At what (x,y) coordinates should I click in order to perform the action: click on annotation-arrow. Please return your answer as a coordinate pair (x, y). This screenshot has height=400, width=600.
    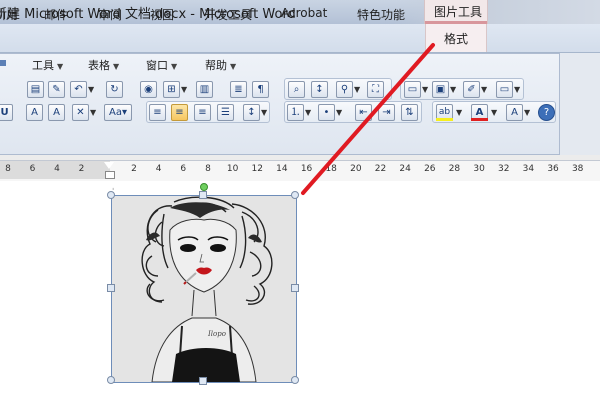
    Looking at the image, I should click on (368, 119).